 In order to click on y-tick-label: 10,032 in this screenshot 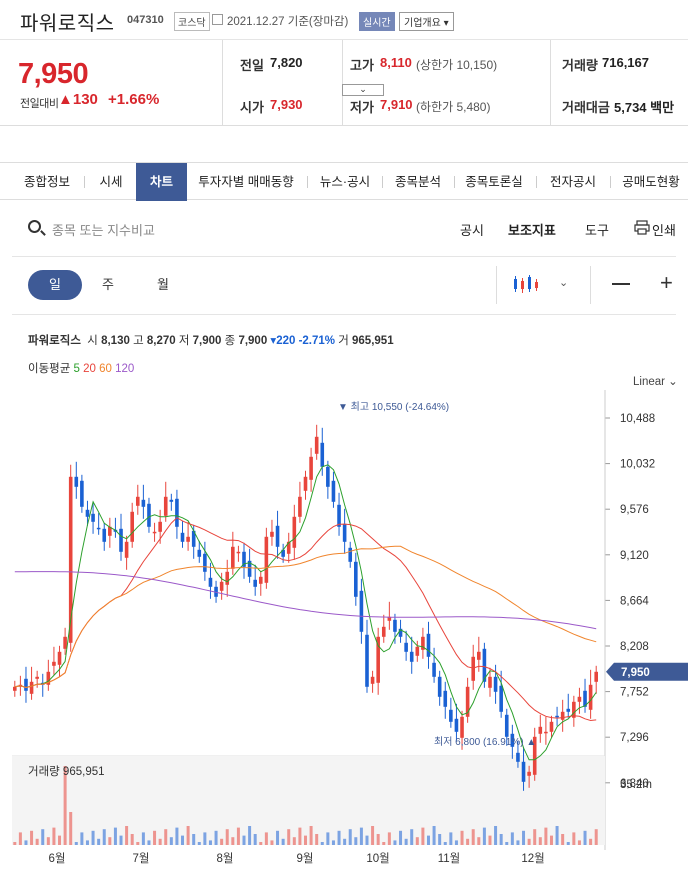, I will do `click(637, 465)`.